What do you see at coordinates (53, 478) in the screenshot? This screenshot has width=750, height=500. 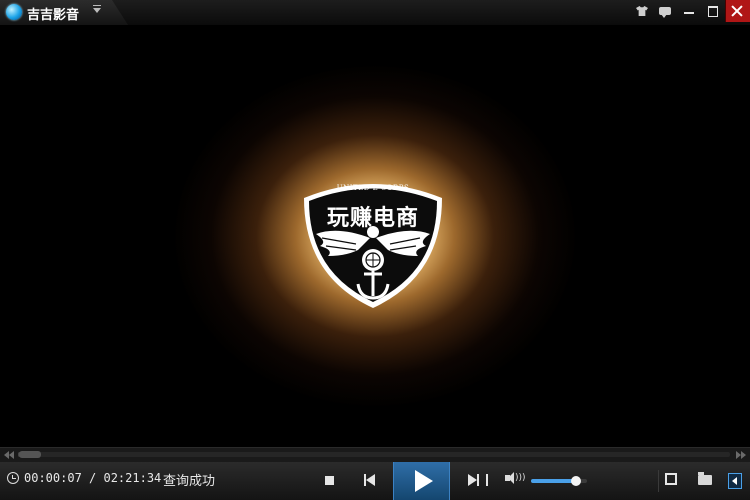 I see `current-time: 00:00:07` at bounding box center [53, 478].